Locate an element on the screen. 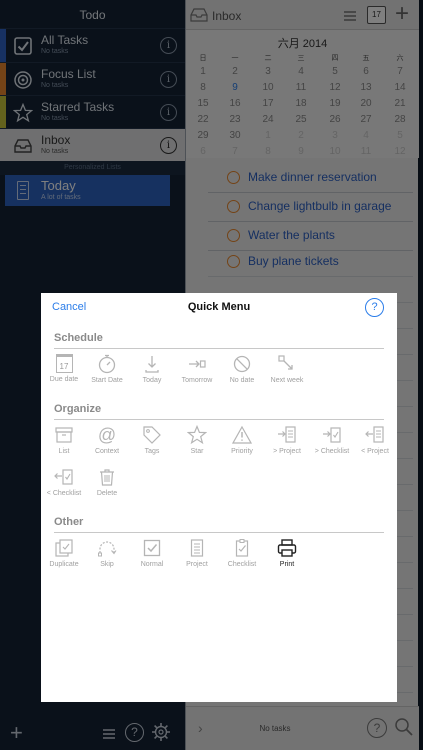  skip-icon is located at coordinates (107, 549).